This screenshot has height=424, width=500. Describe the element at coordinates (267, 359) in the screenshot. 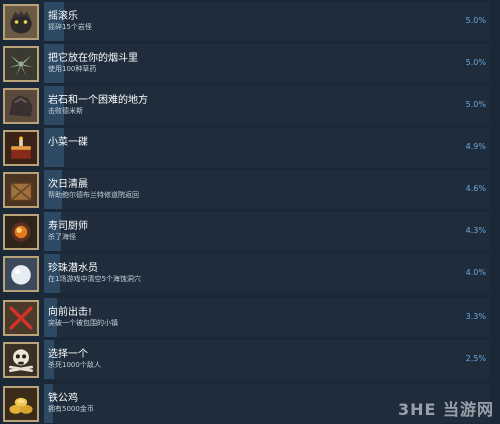

I see `achievement-panel: 选择一个 杀死1000个敌人 2.5%` at that location.